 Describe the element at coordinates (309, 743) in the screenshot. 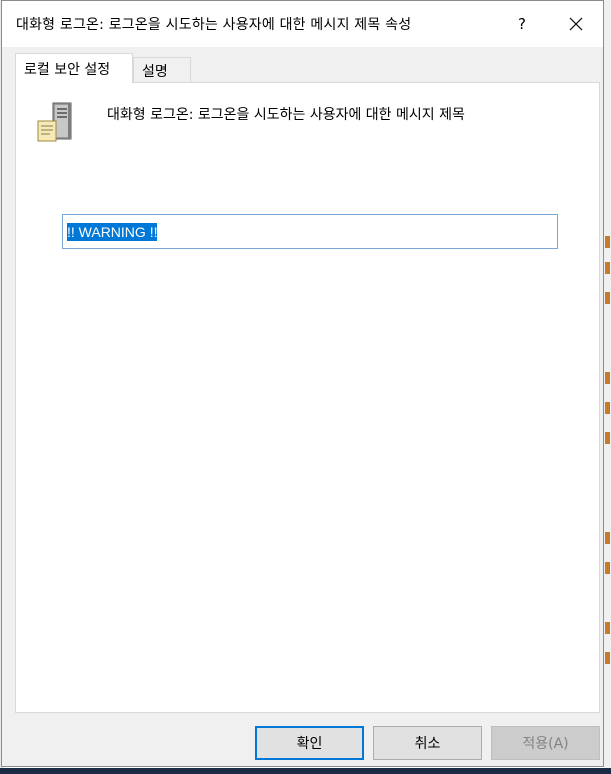

I see `ok-button: 확인` at that location.